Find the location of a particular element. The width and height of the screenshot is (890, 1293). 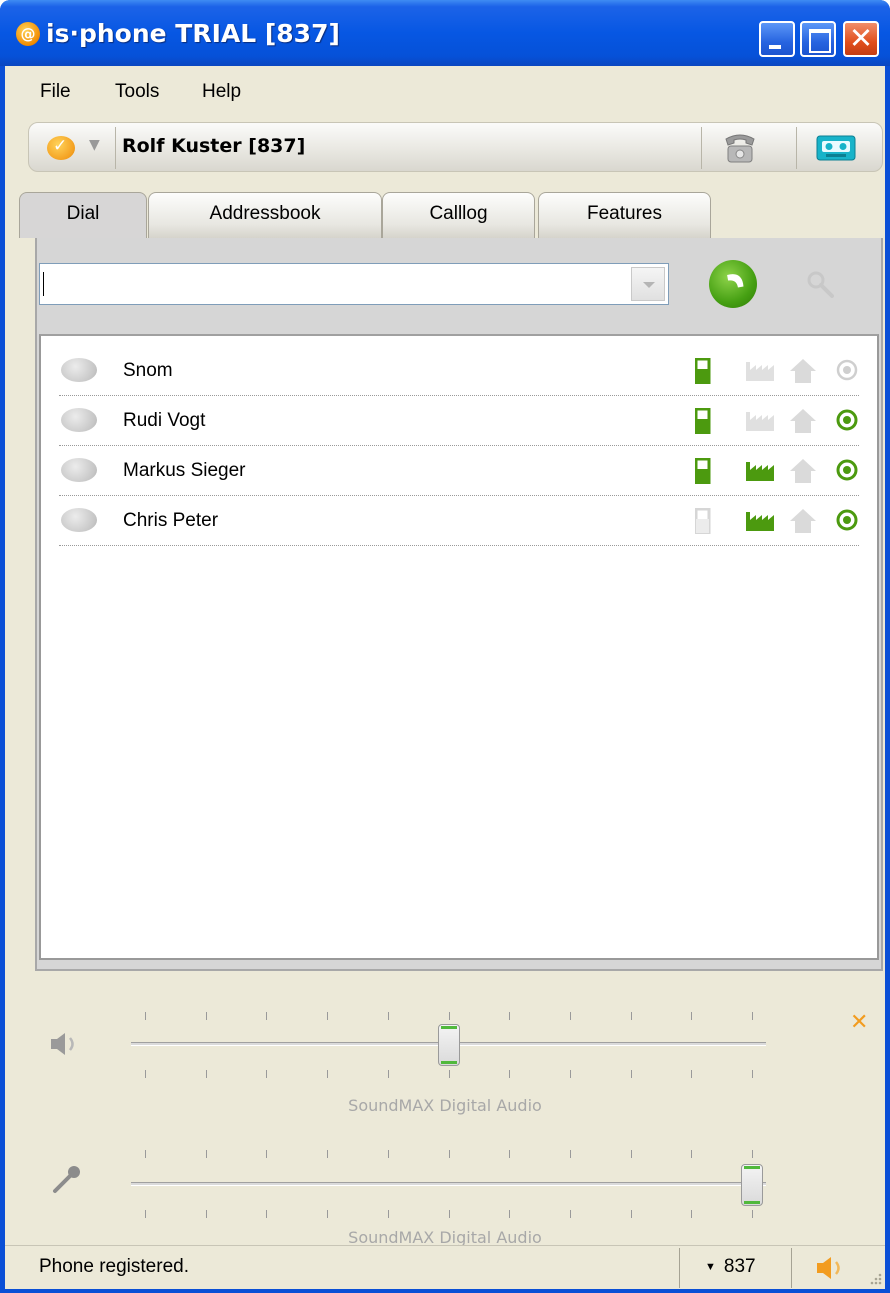

speaker-device-label: SoundMAX Digital Audio is located at coordinates (445, 1105).